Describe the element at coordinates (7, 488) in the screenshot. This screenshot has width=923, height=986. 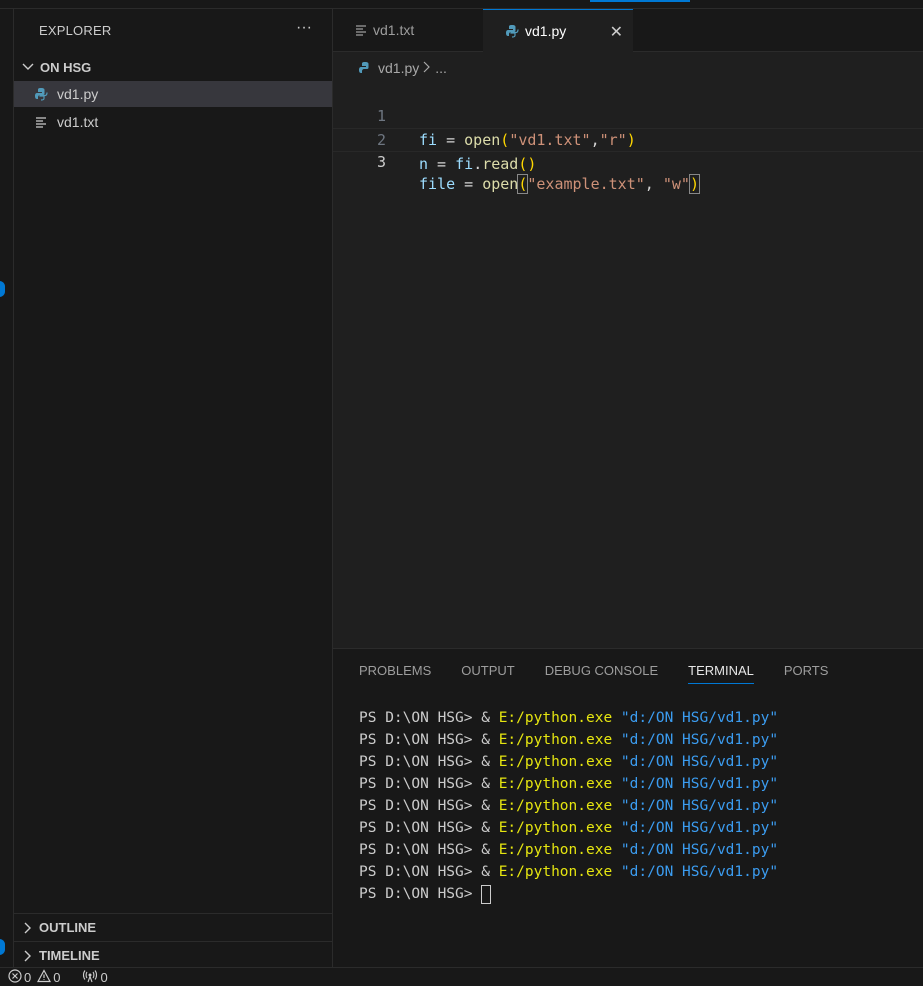
I see `activity-bar` at that location.